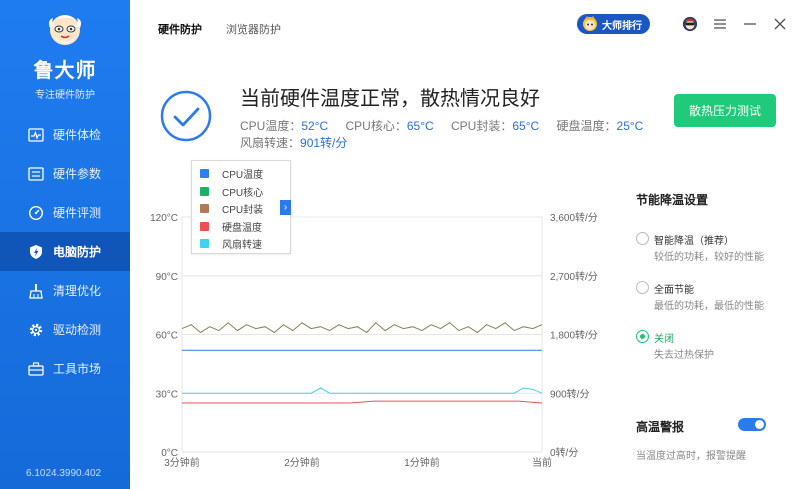 Image resolution: width=800 pixels, height=489 pixels. What do you see at coordinates (164, 218) in the screenshot?
I see `y-left-tick-label: 120°C` at bounding box center [164, 218].